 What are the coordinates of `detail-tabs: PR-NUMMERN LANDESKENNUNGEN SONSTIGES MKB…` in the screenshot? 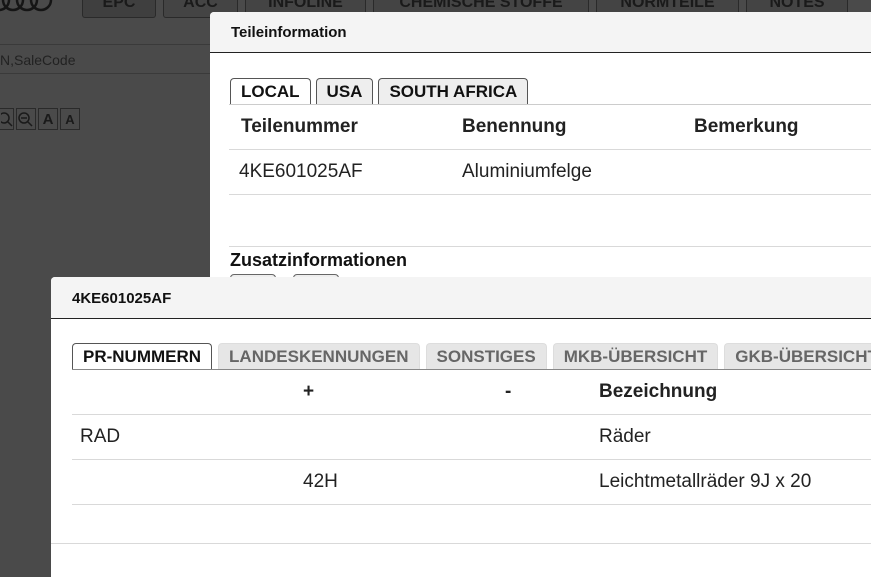 It's located at (471, 356).